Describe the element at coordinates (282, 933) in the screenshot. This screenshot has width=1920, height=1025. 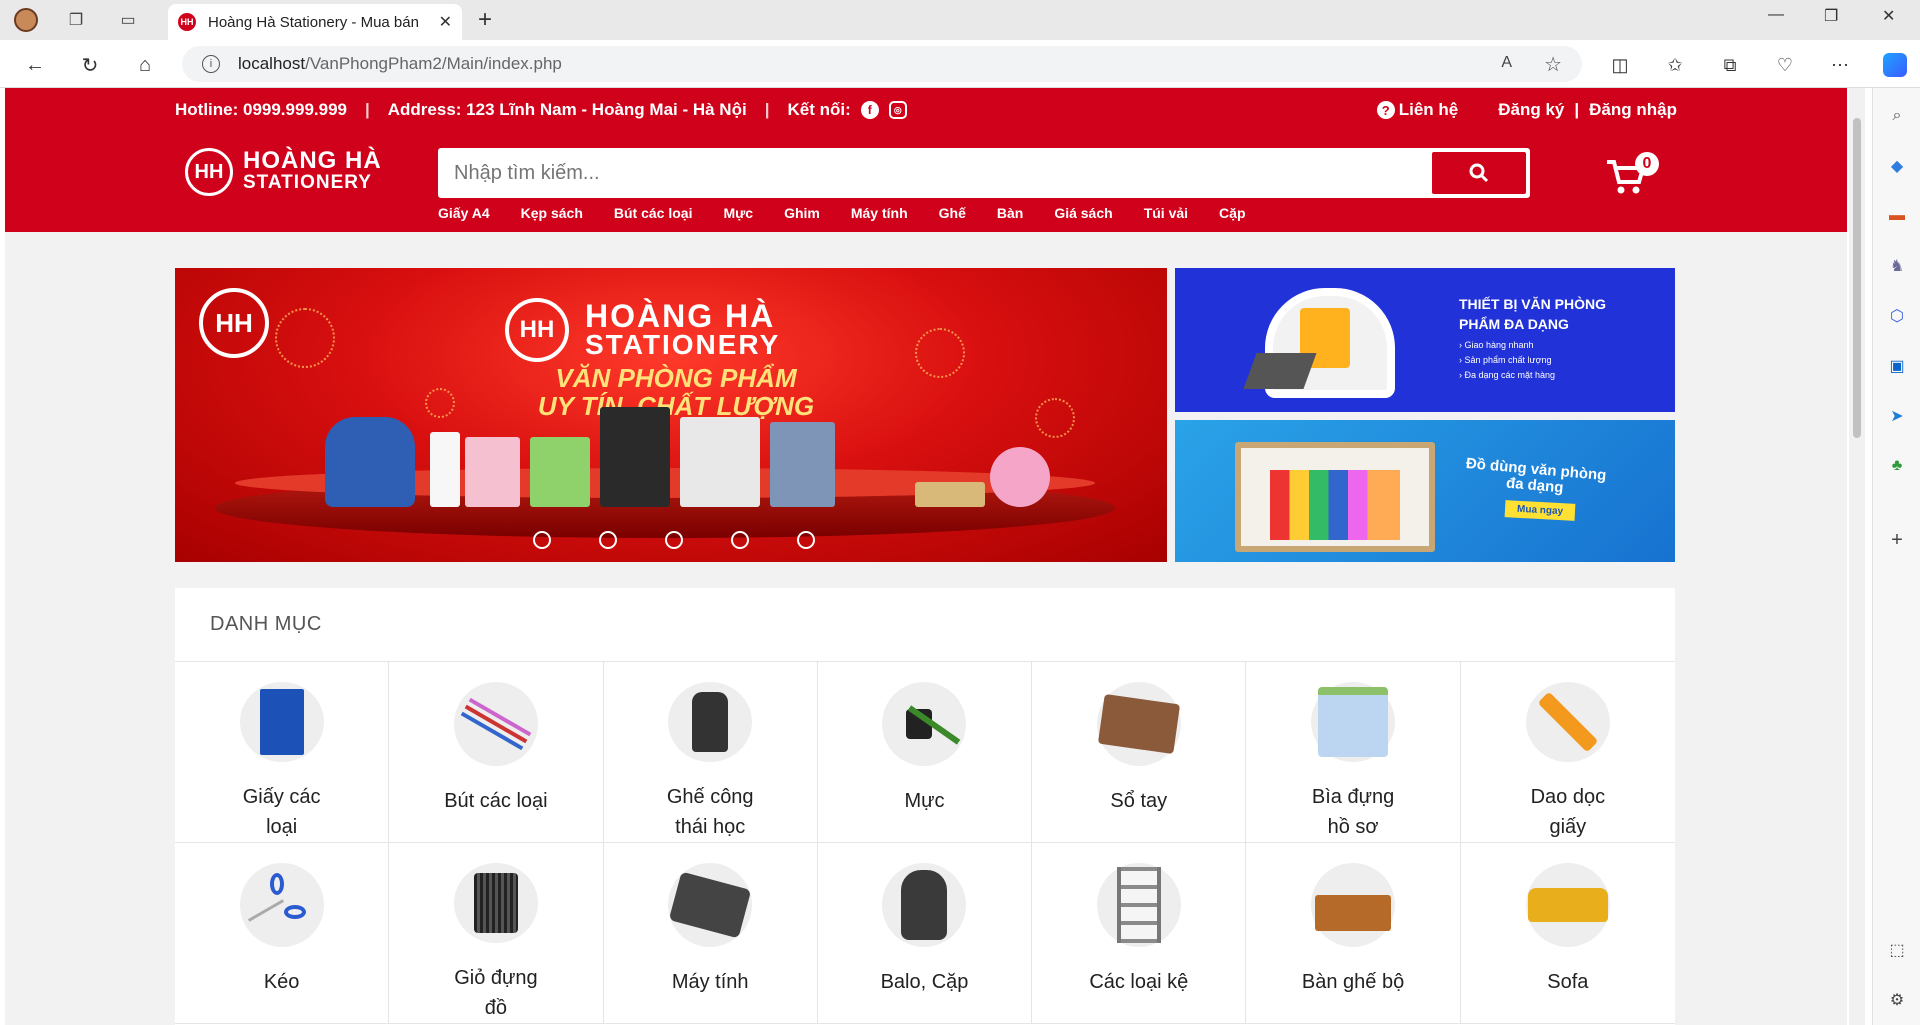
I see `category-item: Kéo` at that location.